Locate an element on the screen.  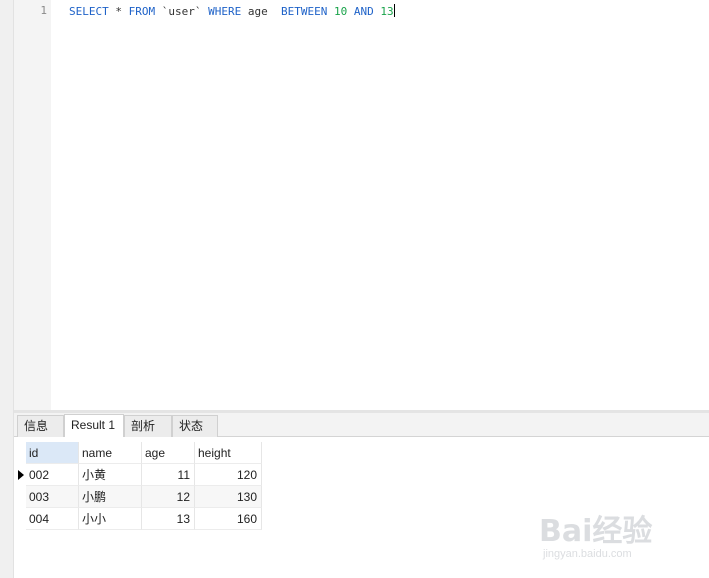
grid-header-row: id name age height is located at coordinates (138, 453).